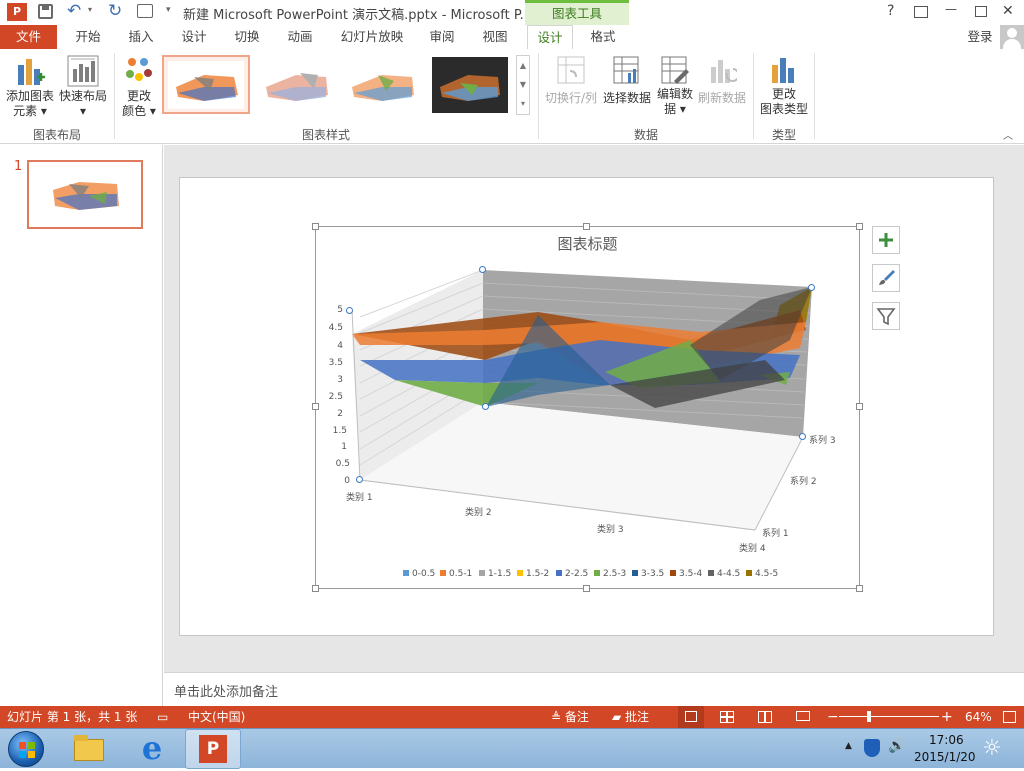 The image size is (1024, 771). What do you see at coordinates (216, 717) in the screenshot?
I see `language-indicator: 中文(中国)` at bounding box center [216, 717].